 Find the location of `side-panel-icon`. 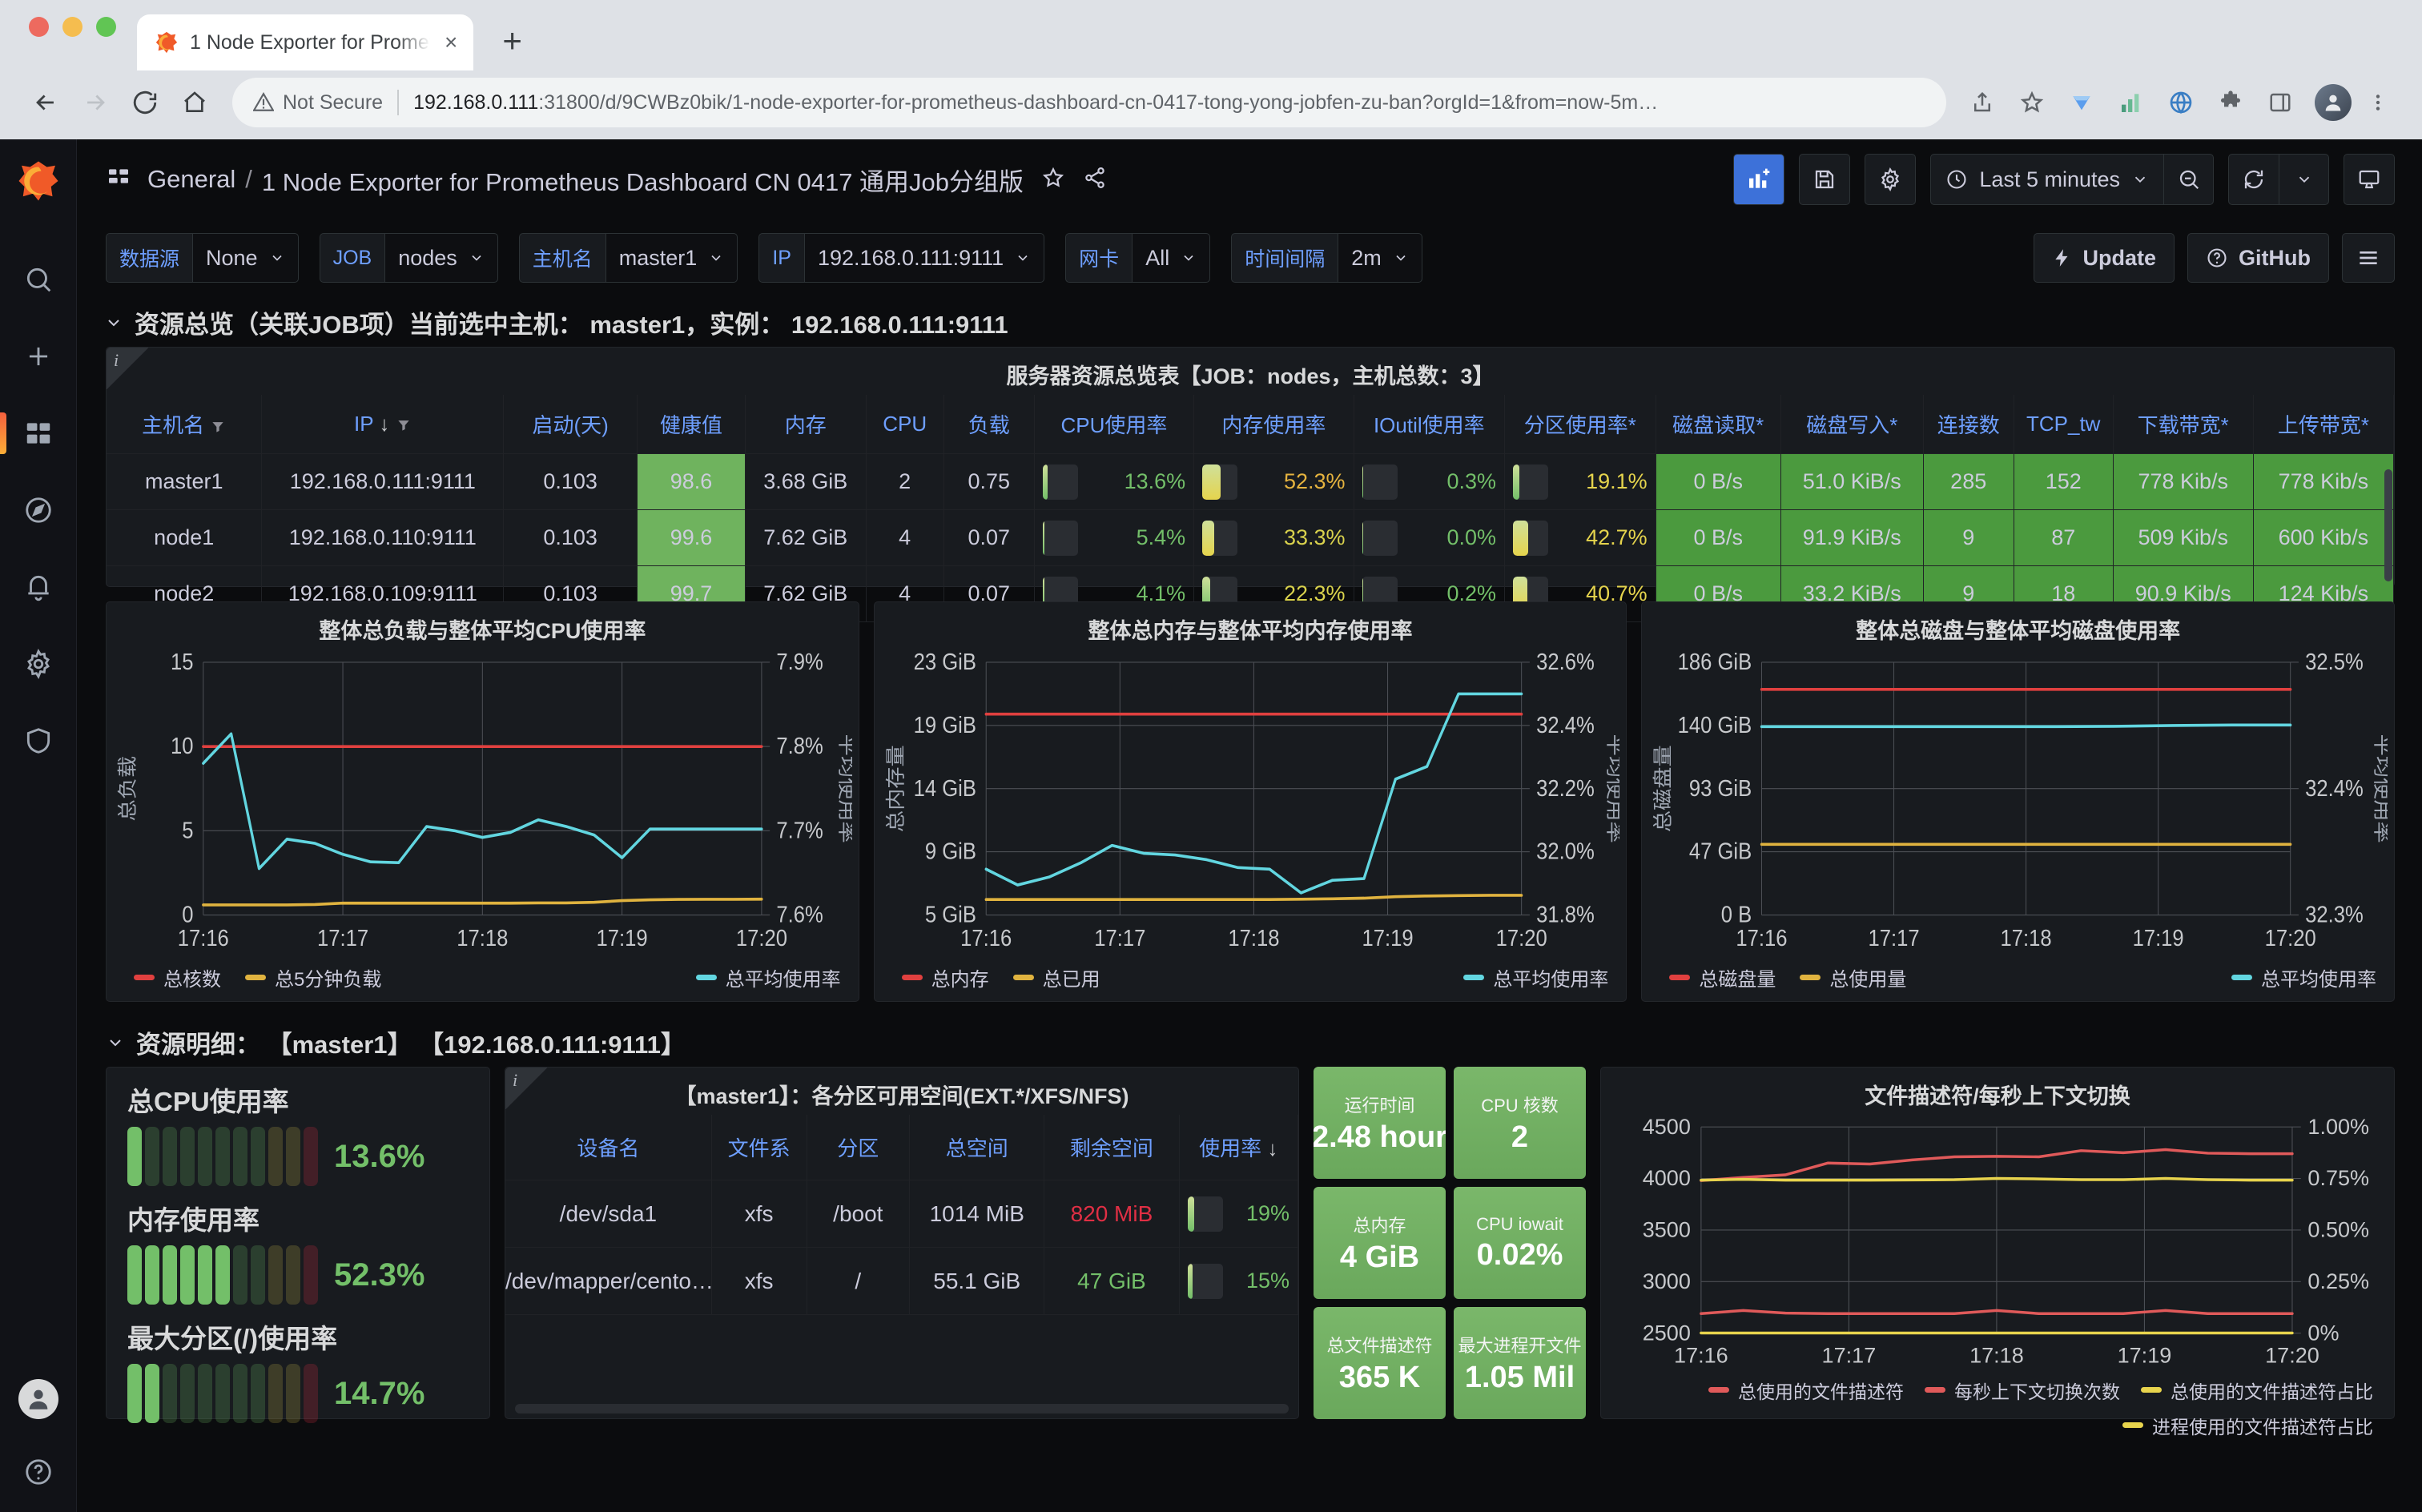

side-panel-icon is located at coordinates (2280, 102).